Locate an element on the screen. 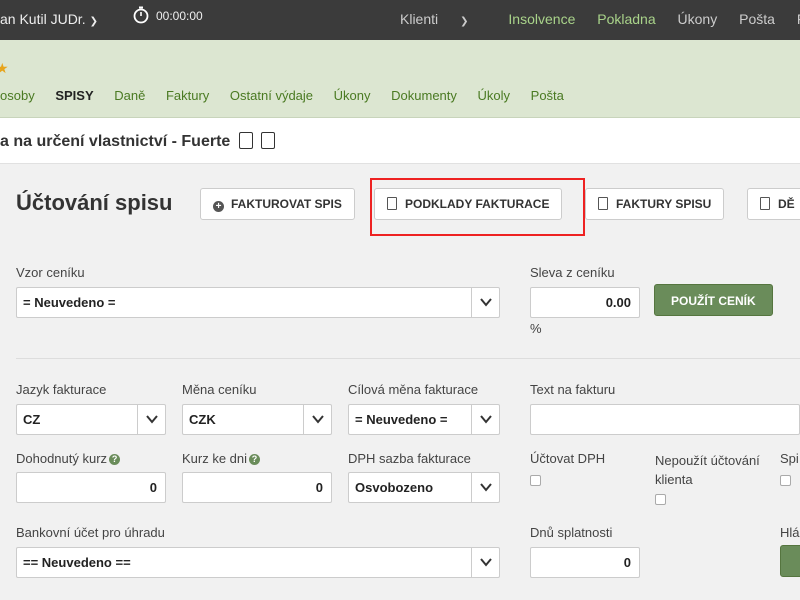 Image resolution: width=800 pixels, height=600 pixels. agreed-rate-label: Dohodnutý kurz? is located at coordinates (68, 458).